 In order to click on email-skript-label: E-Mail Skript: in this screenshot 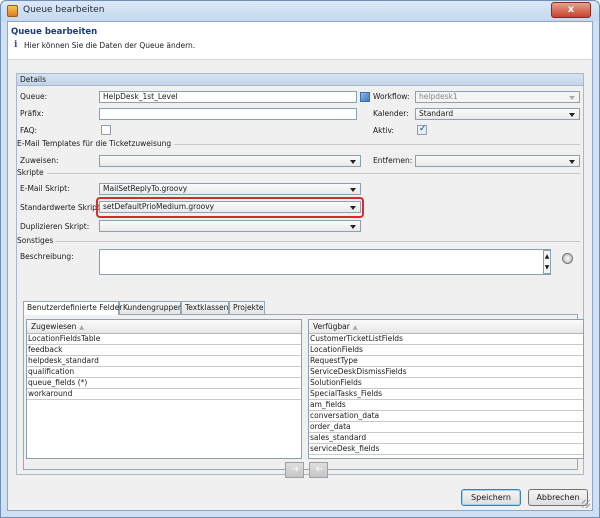, I will do `click(45, 188)`.